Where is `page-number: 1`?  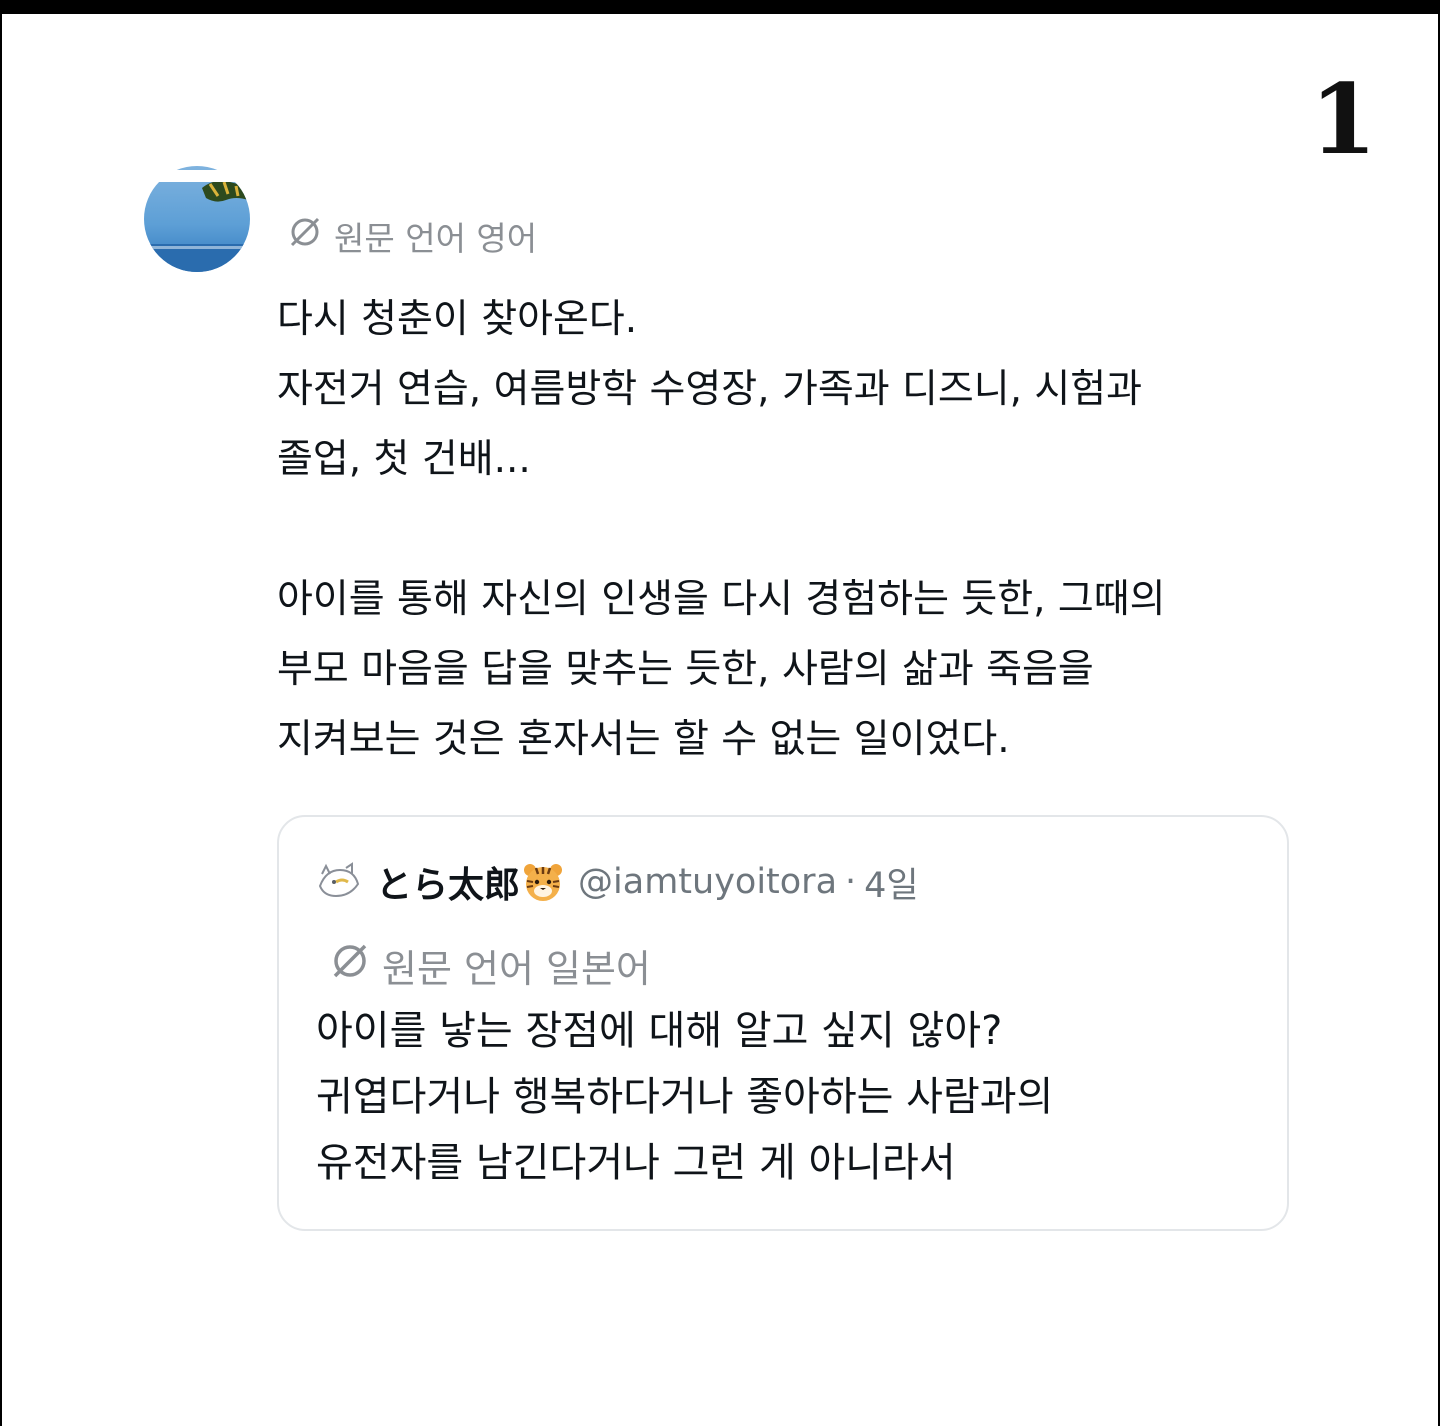 page-number: 1 is located at coordinates (1343, 119).